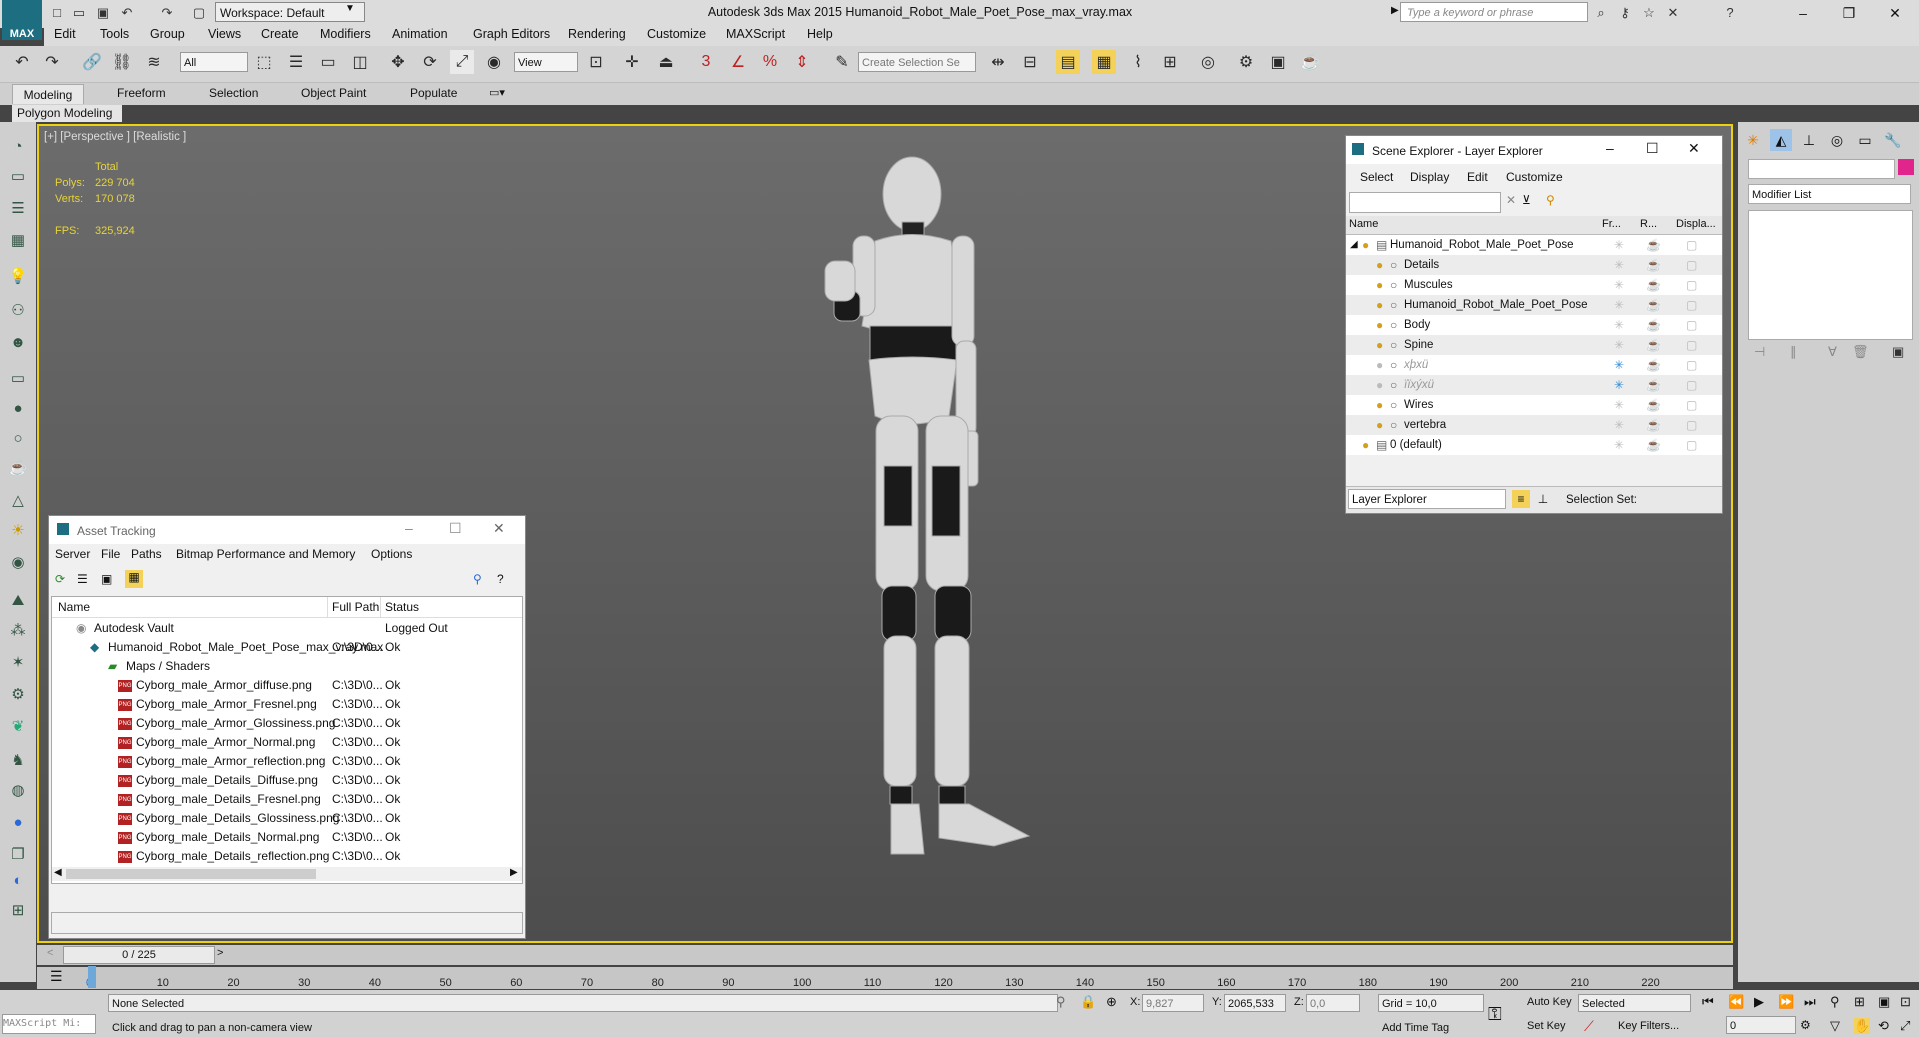 Image resolution: width=1919 pixels, height=1037 pixels. What do you see at coordinates (430, 62) in the screenshot?
I see `rotate-icon: ⟳` at bounding box center [430, 62].